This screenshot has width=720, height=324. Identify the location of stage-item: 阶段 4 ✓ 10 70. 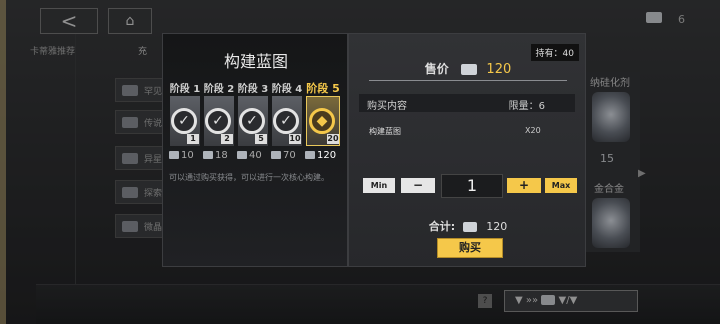
(287, 122).